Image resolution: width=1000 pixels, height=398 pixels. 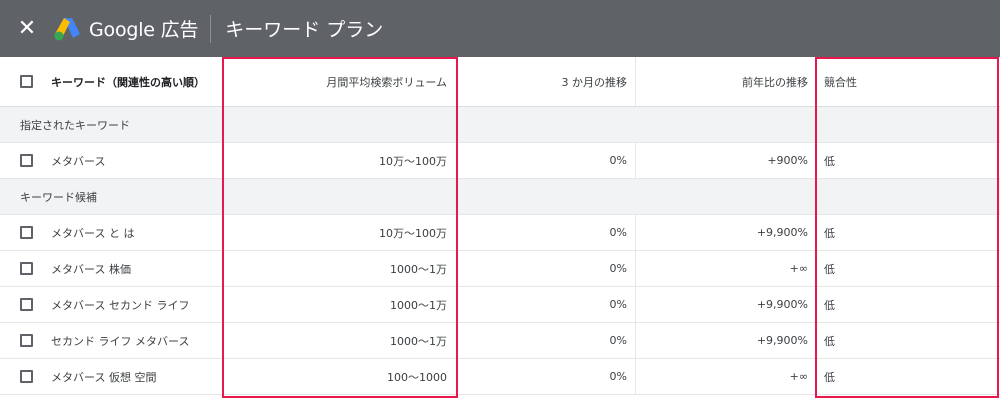 What do you see at coordinates (67, 28) in the screenshot?
I see `google-ads-logo-icon` at bounding box center [67, 28].